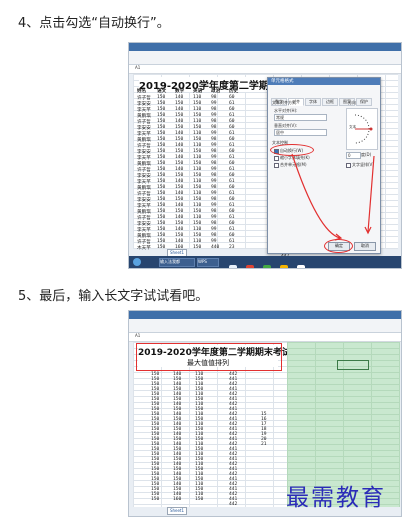 The image size is (413, 521). What do you see at coordinates (324, 81) in the screenshot?
I see `dialog-title: 单元格格式` at bounding box center [324, 81].